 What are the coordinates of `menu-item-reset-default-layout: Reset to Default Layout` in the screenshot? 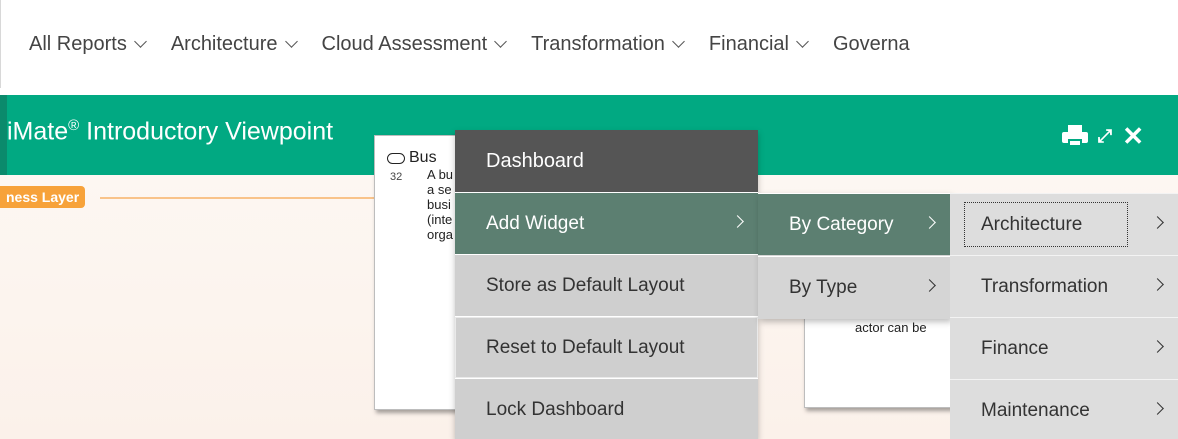 It's located at (606, 347).